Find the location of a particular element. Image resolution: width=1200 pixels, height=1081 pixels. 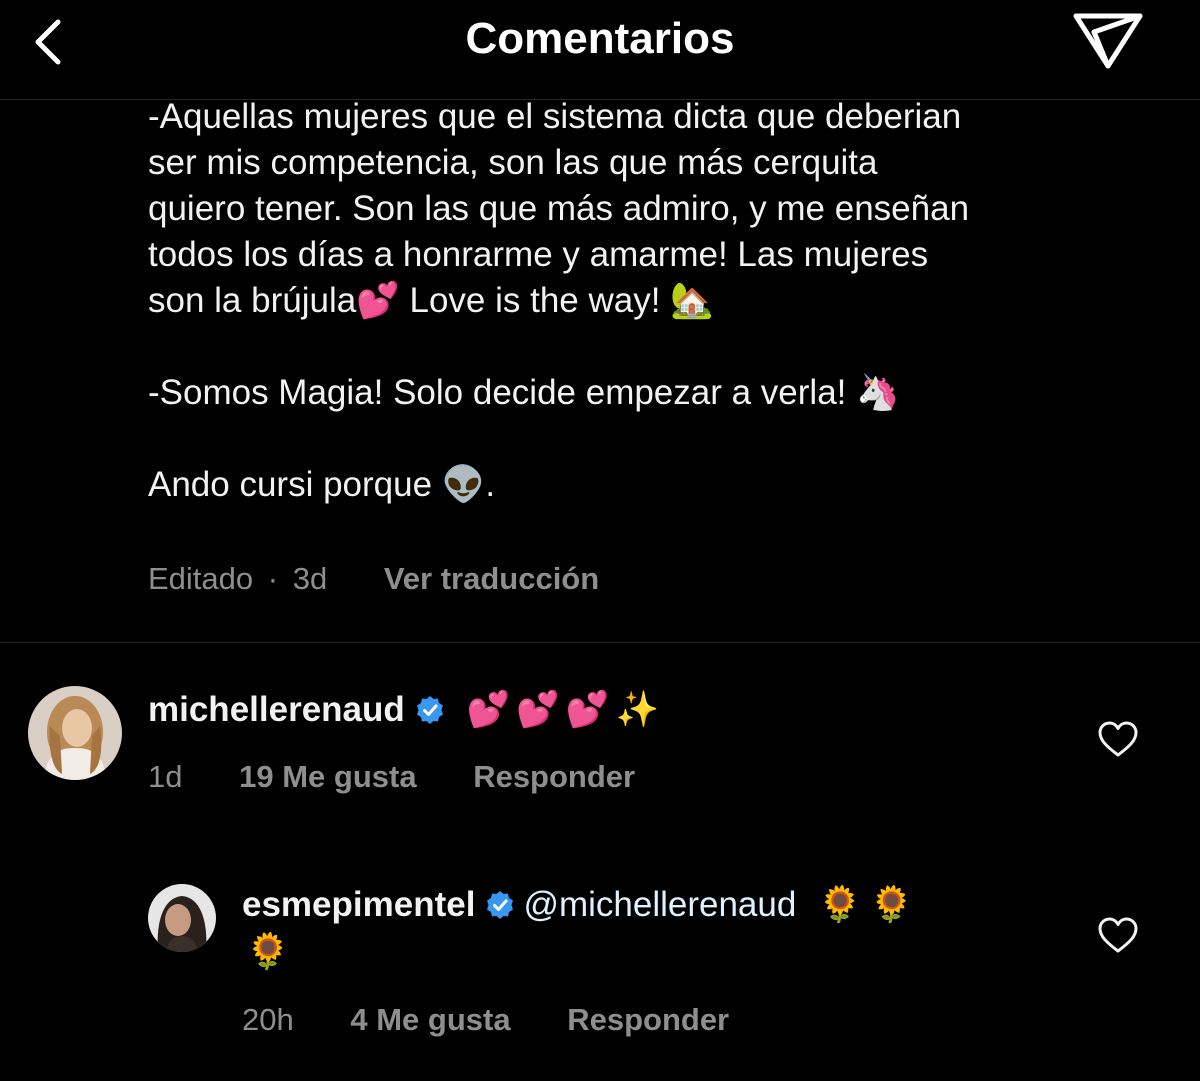

comment-likes: 19 Me gusta is located at coordinates (327, 777).